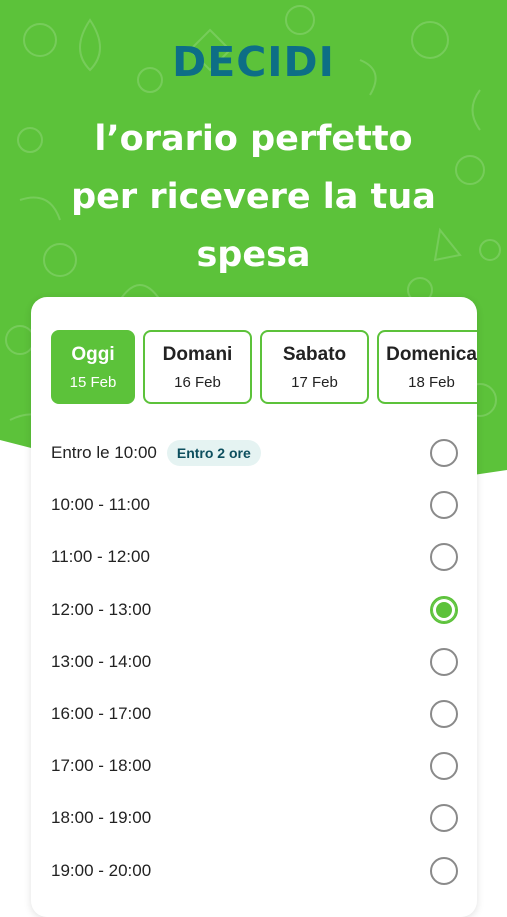 Image resolution: width=507 pixels, height=917 pixels. I want to click on time-slot-row: 19:00 - 20:00, so click(254, 871).